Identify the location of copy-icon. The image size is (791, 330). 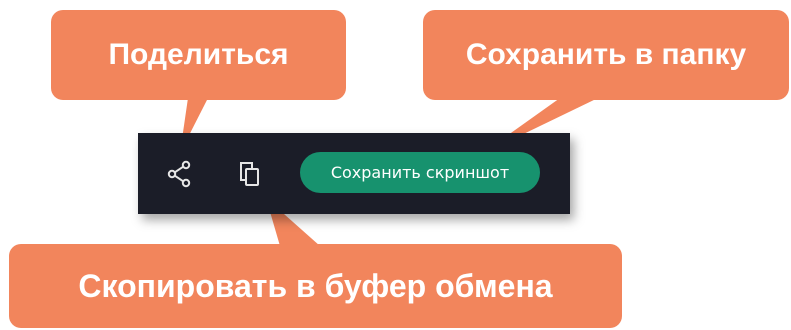
(249, 174).